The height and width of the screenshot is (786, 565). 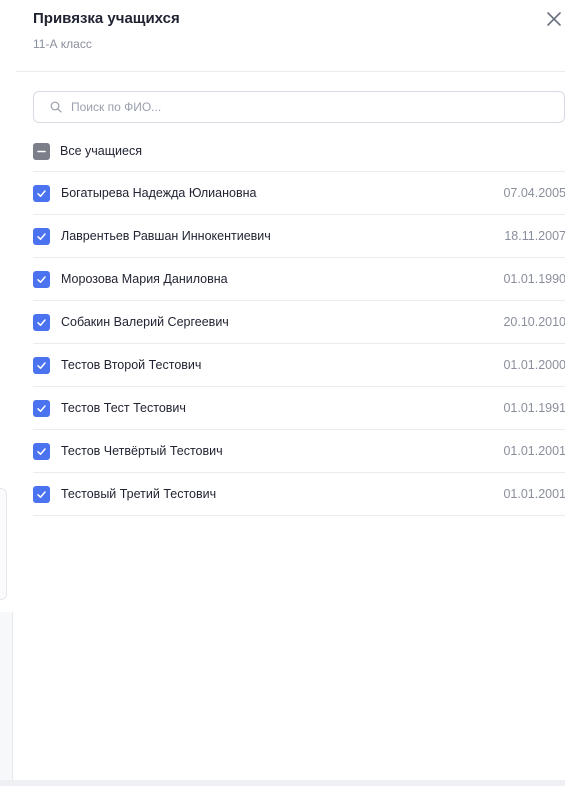 I want to click on search-icon, so click(x=57, y=107).